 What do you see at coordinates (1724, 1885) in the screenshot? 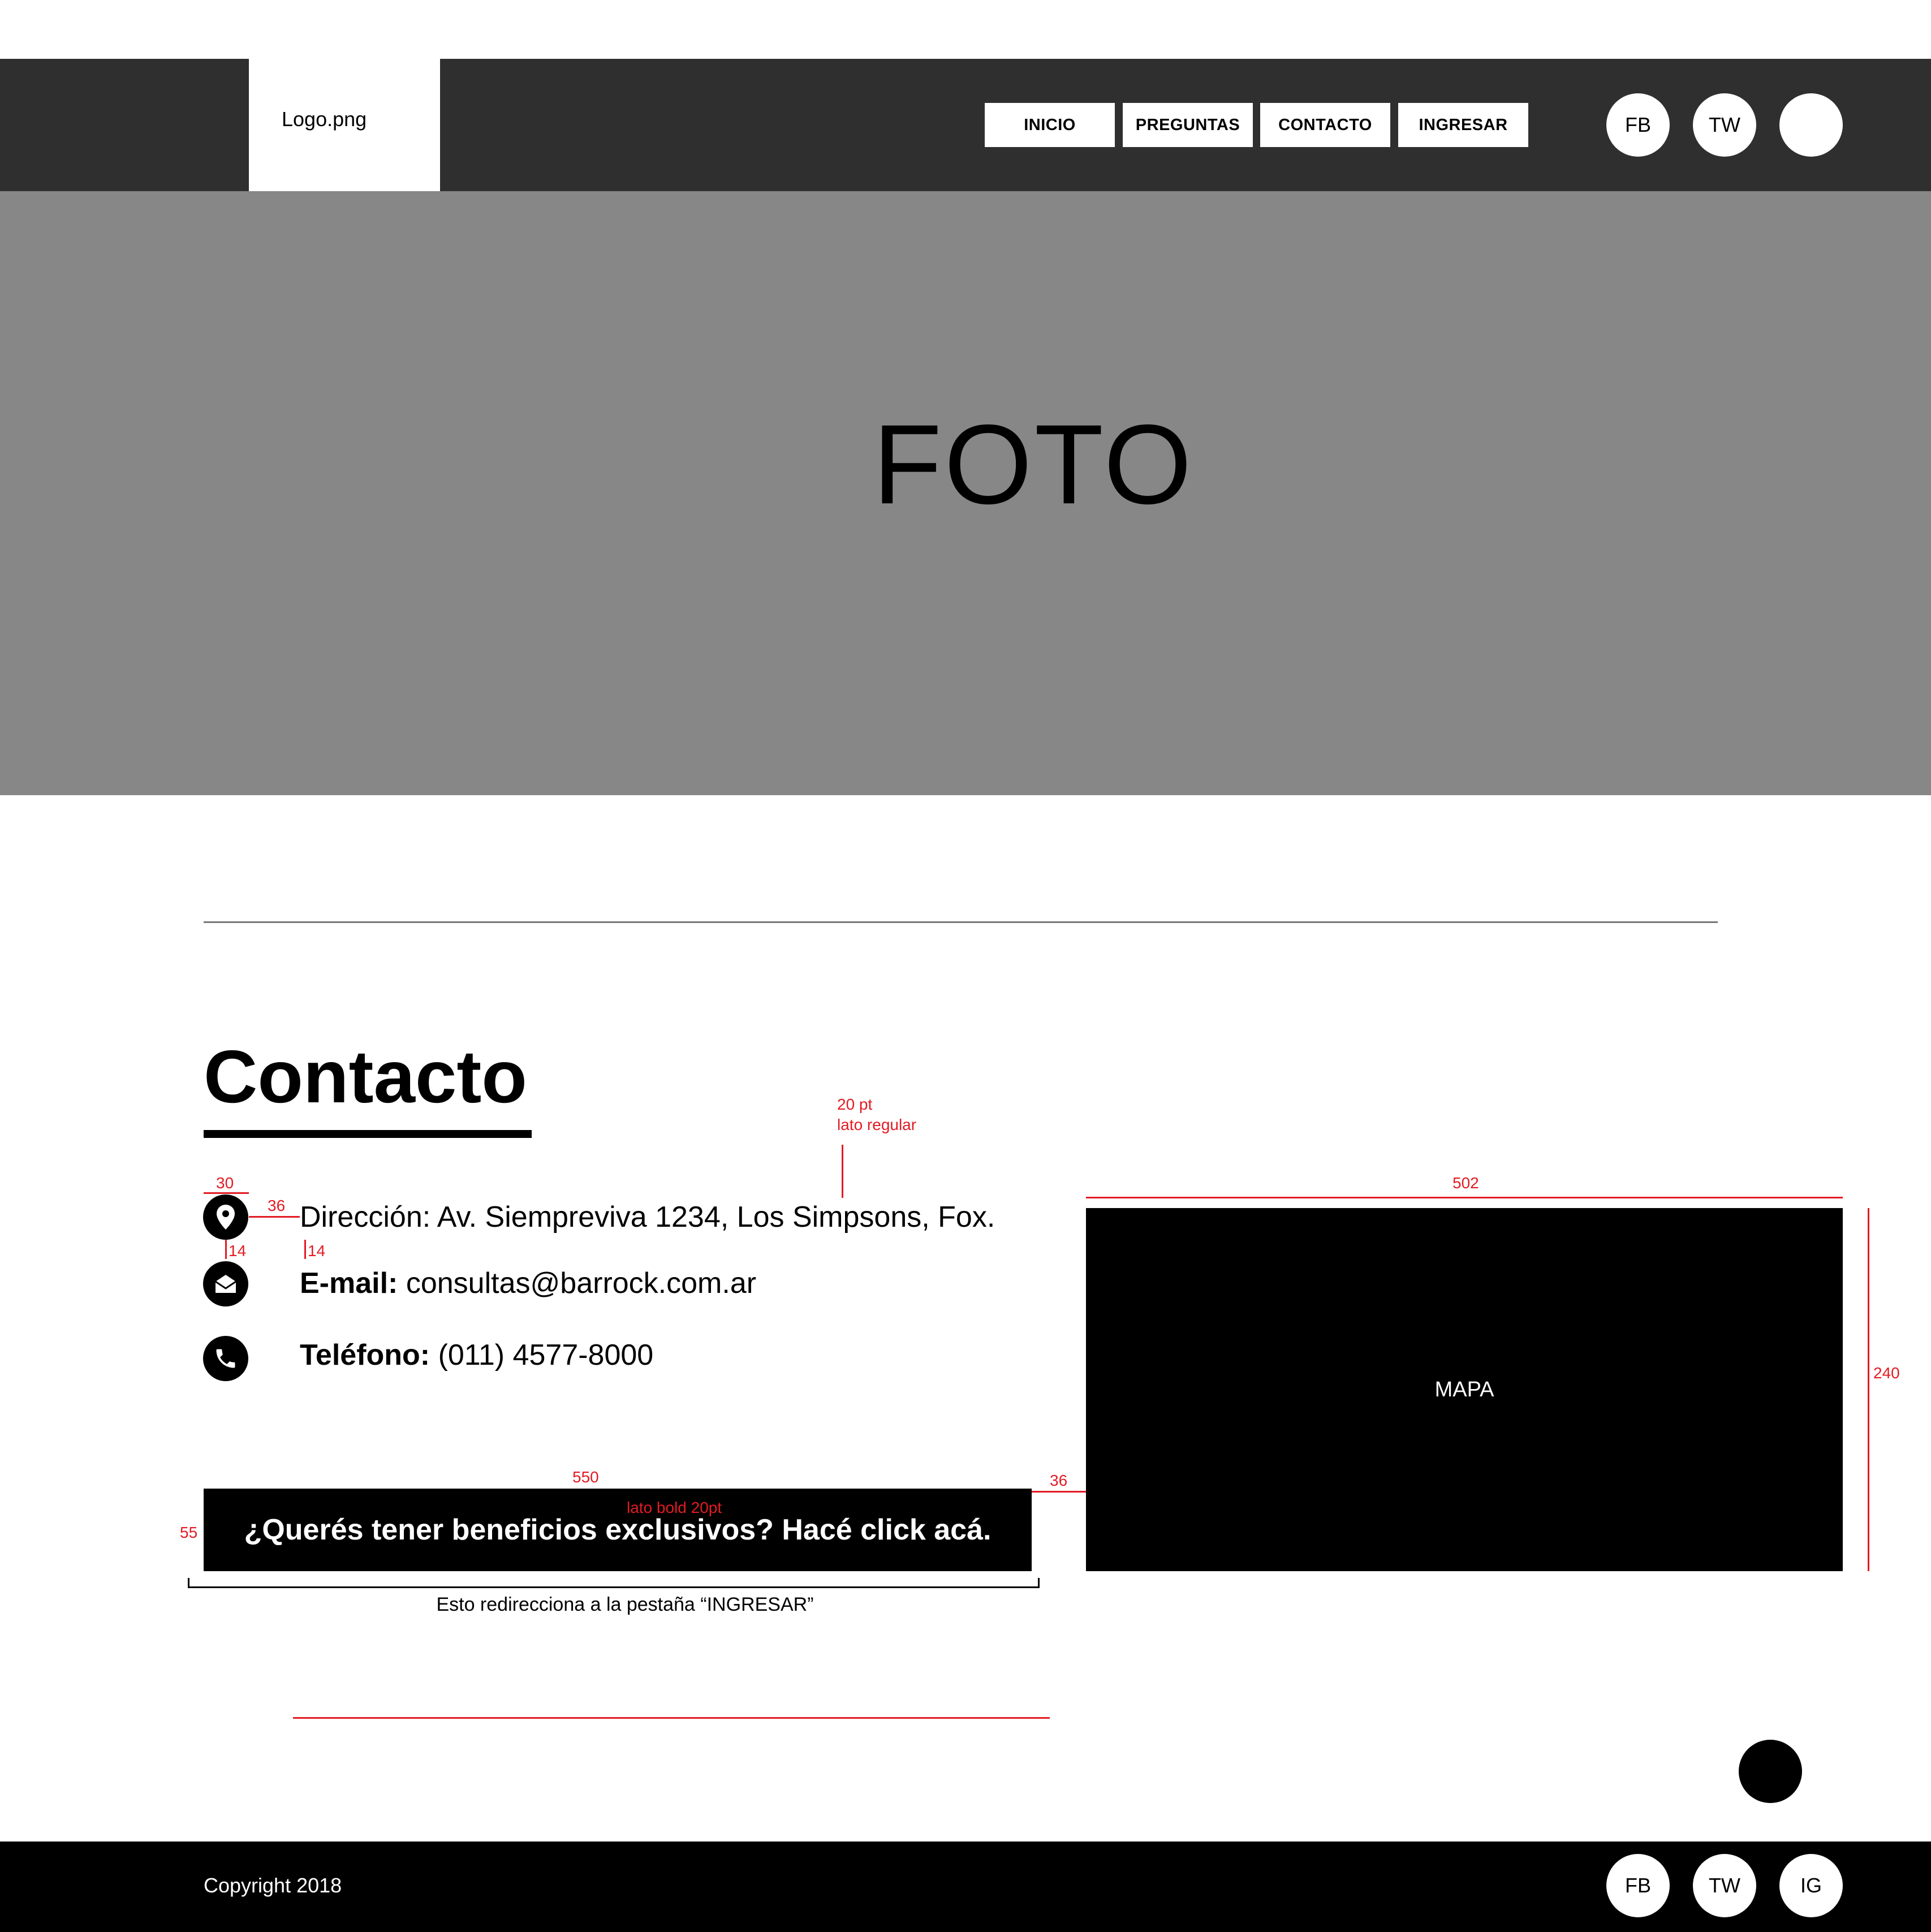
I see `footer-twitter-button: TW` at bounding box center [1724, 1885].